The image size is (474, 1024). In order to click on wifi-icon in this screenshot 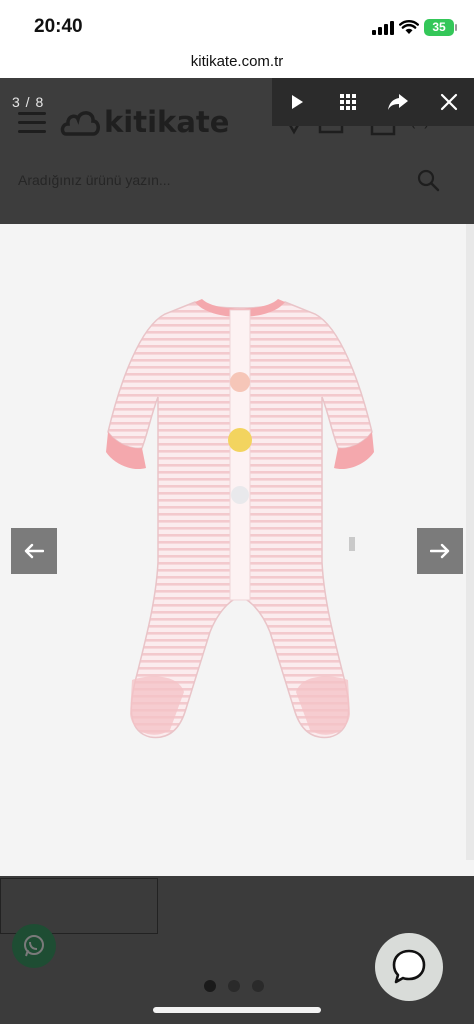, I will do `click(409, 27)`.